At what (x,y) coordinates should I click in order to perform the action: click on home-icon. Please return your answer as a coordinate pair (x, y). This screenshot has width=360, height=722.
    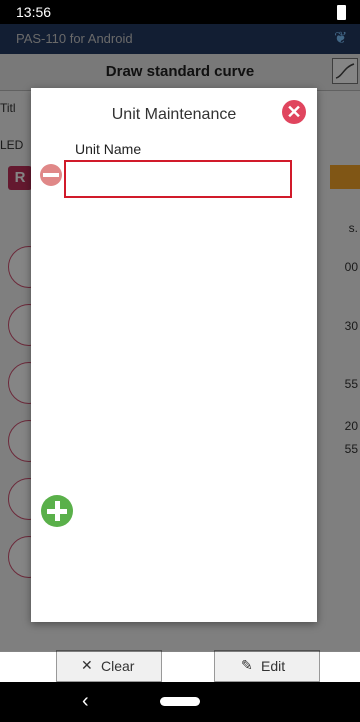
    Looking at the image, I should click on (180, 701).